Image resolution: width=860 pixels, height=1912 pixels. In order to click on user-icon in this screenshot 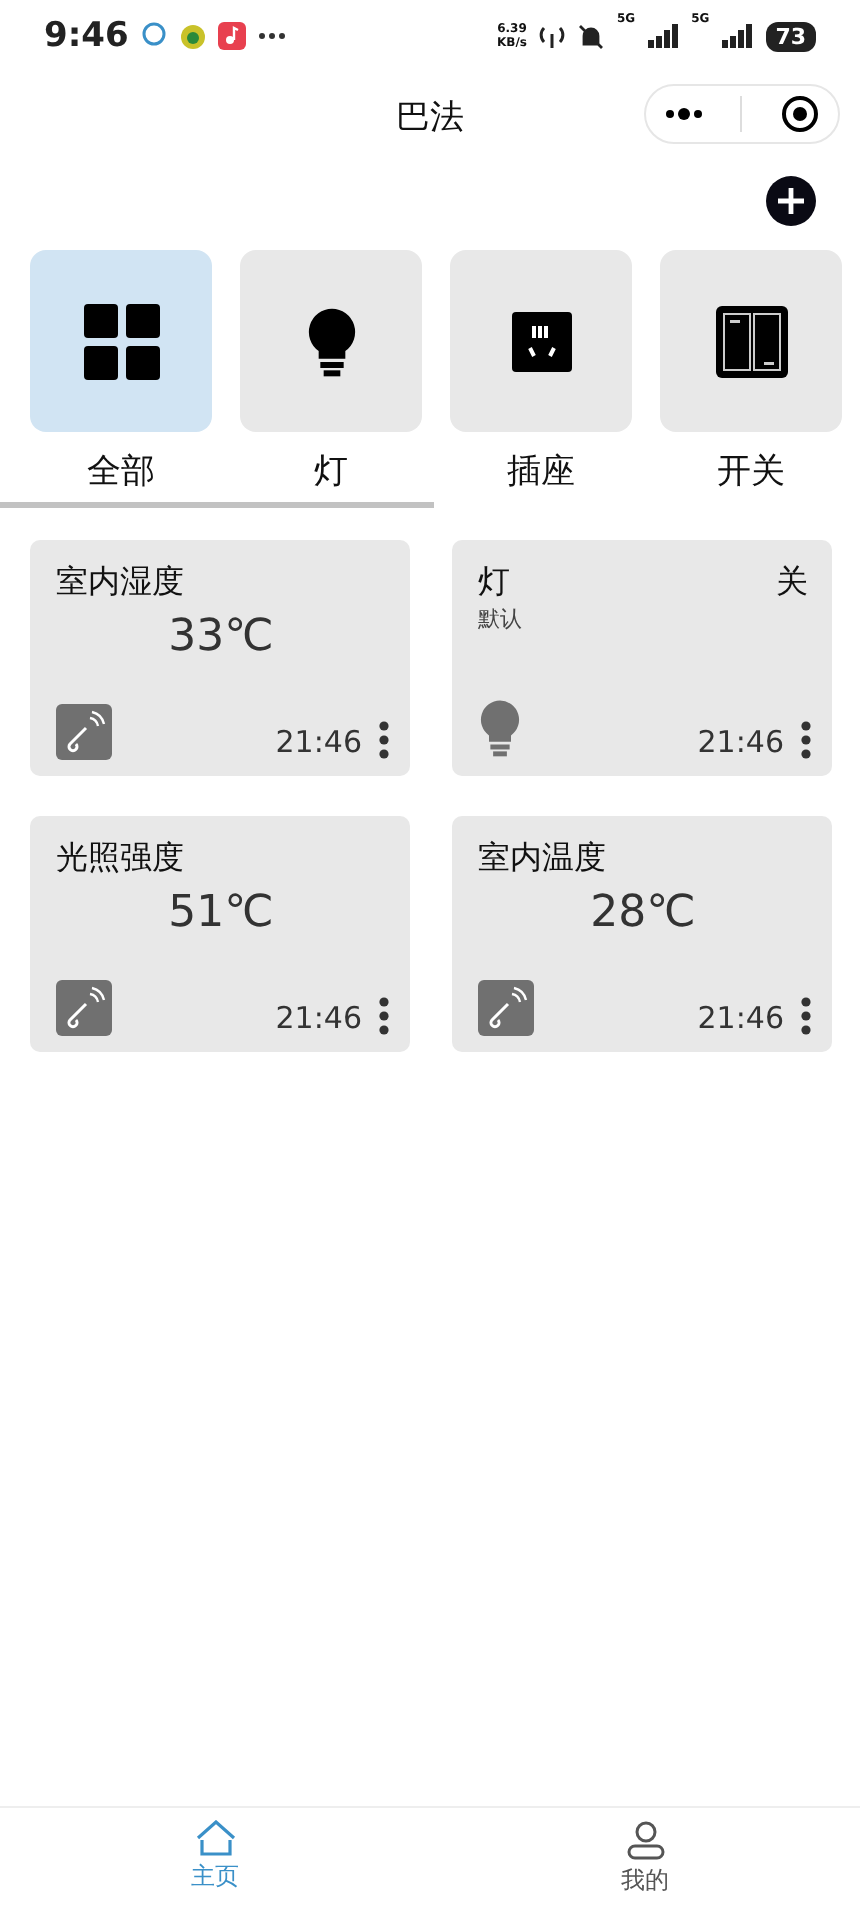, I will do `click(645, 1840)`.